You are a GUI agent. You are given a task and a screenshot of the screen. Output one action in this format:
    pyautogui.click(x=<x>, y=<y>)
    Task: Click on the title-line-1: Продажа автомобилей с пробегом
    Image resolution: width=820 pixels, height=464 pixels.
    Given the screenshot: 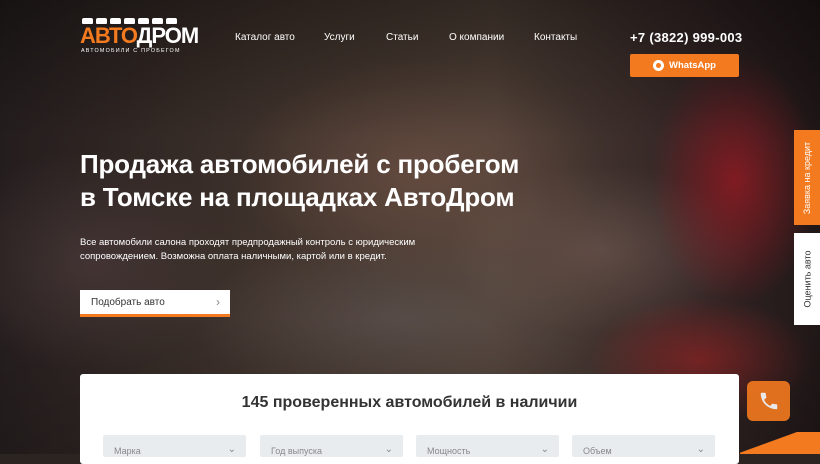 What is the action you would take?
    pyautogui.click(x=300, y=164)
    